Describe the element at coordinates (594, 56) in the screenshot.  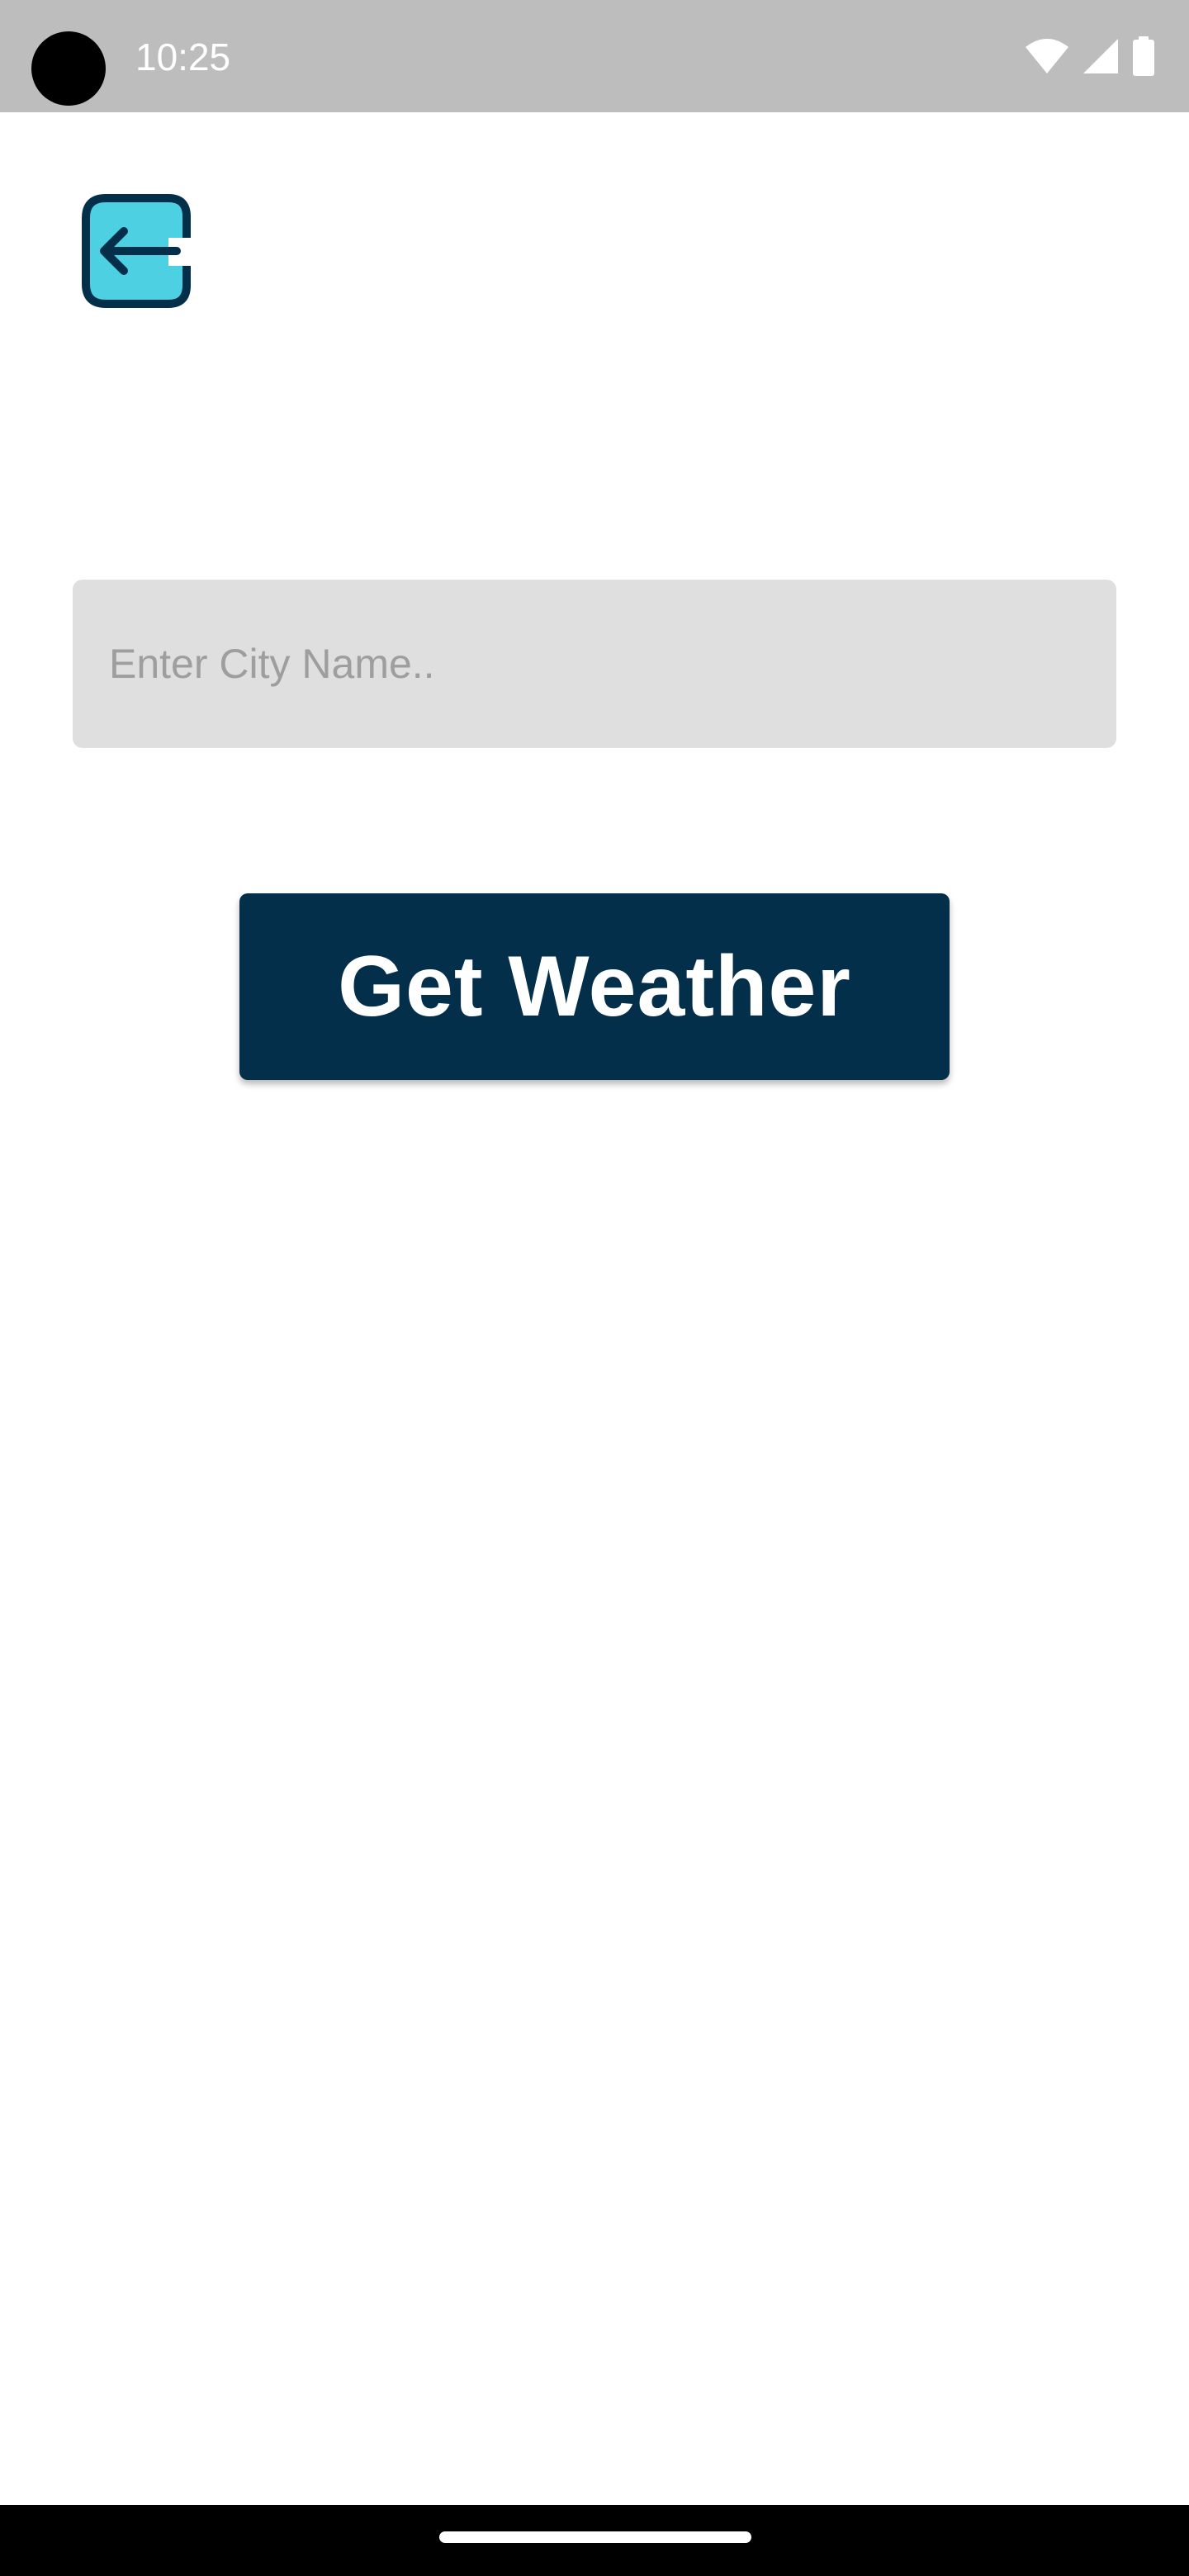
I see `status-bar: 10:25` at that location.